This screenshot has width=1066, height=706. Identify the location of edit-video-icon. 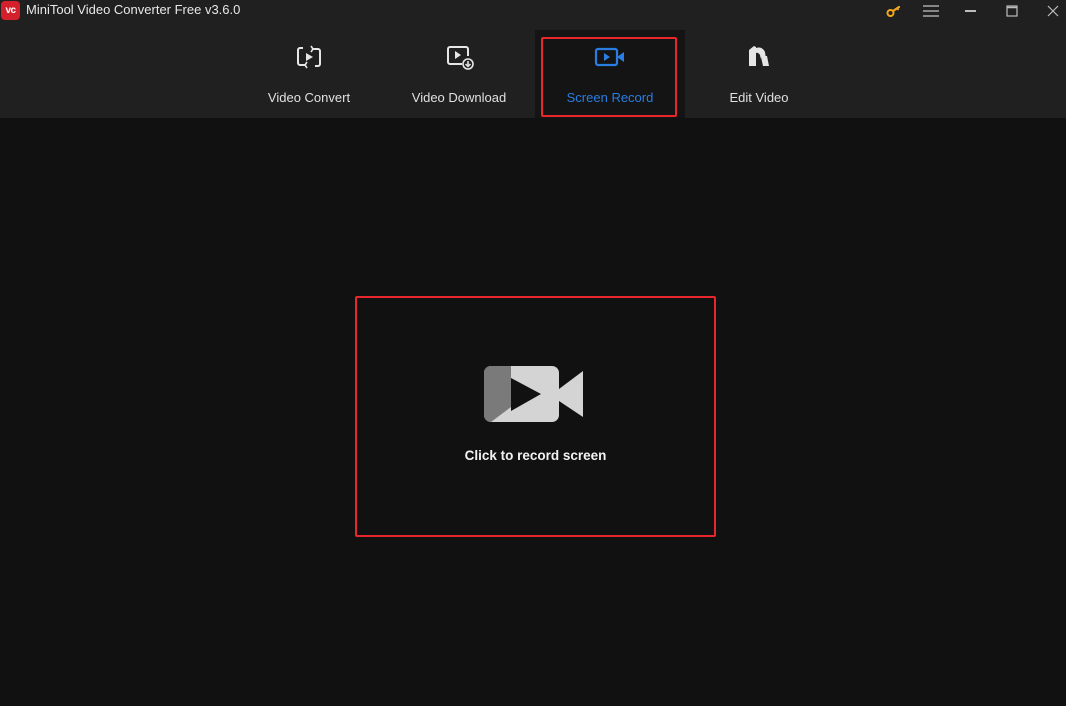
(759, 56).